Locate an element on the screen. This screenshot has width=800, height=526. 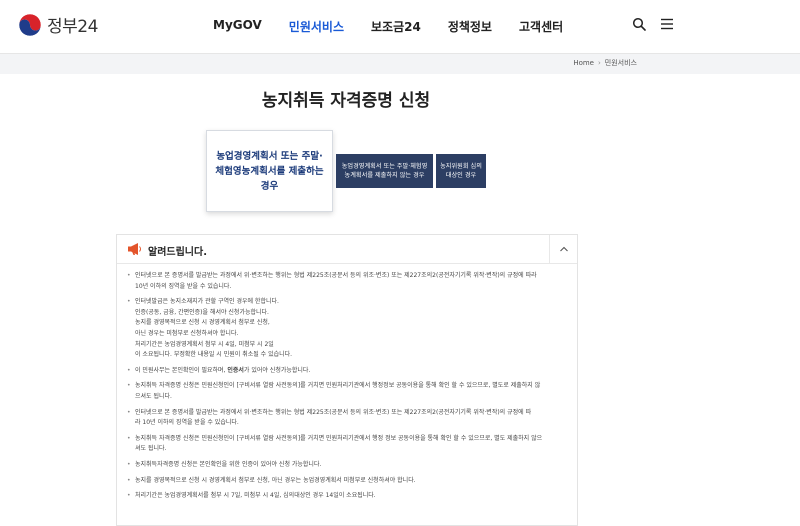
notice-item-line: 셔도 됩니다. is located at coordinates (151, 449).